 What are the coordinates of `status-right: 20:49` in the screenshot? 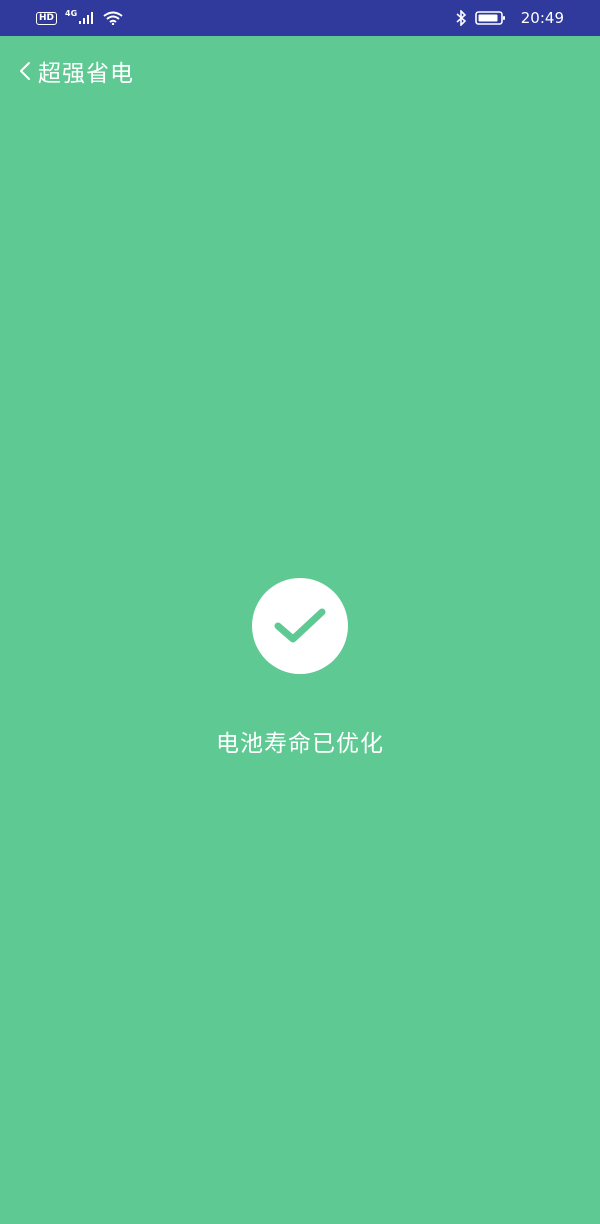 It's located at (509, 18).